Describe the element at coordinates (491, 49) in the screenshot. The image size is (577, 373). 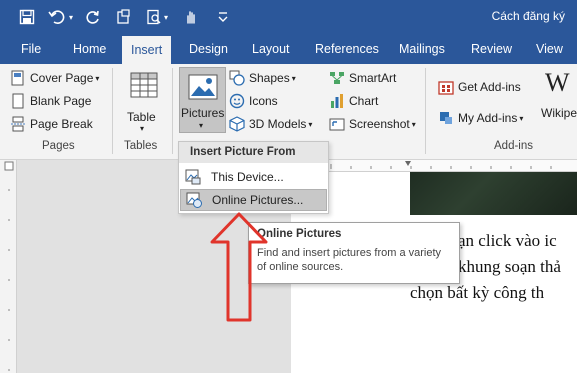
I see `tab-review: Review` at that location.